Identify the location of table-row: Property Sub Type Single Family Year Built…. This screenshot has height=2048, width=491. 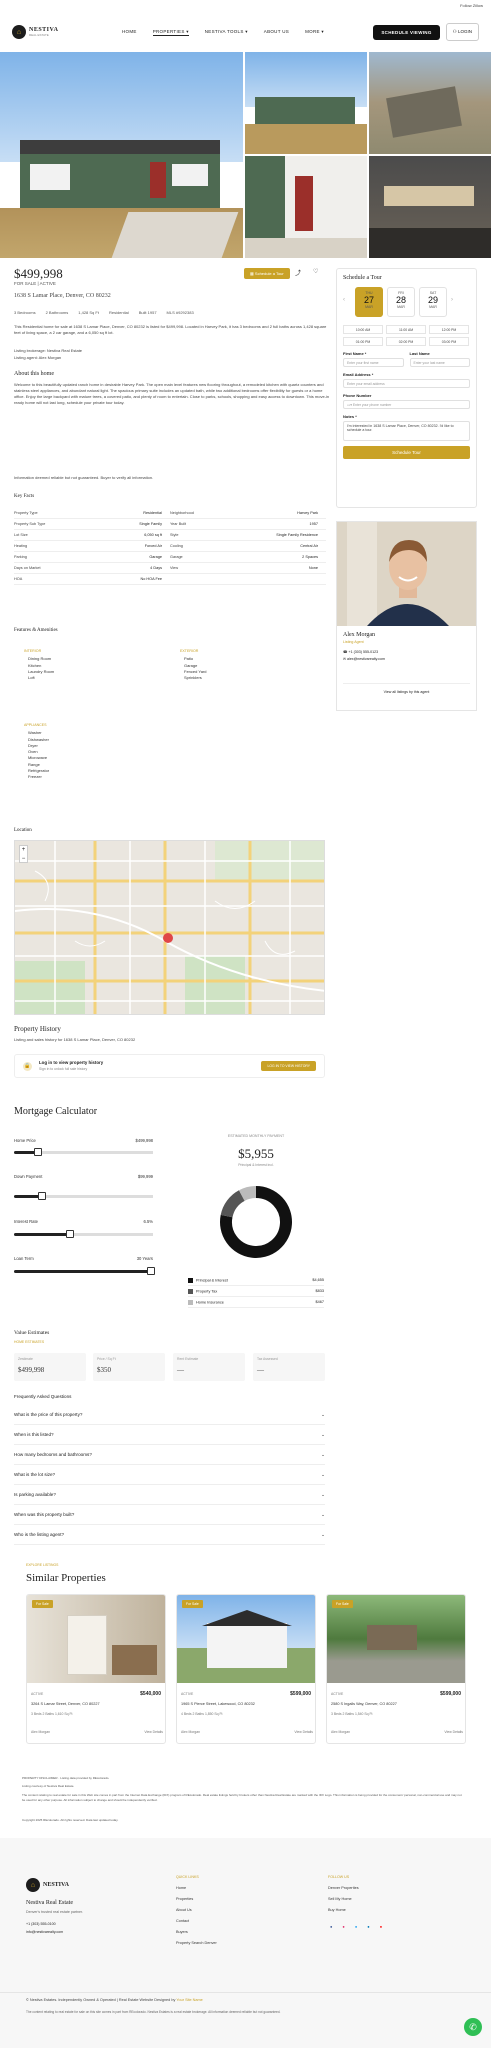
(170, 524).